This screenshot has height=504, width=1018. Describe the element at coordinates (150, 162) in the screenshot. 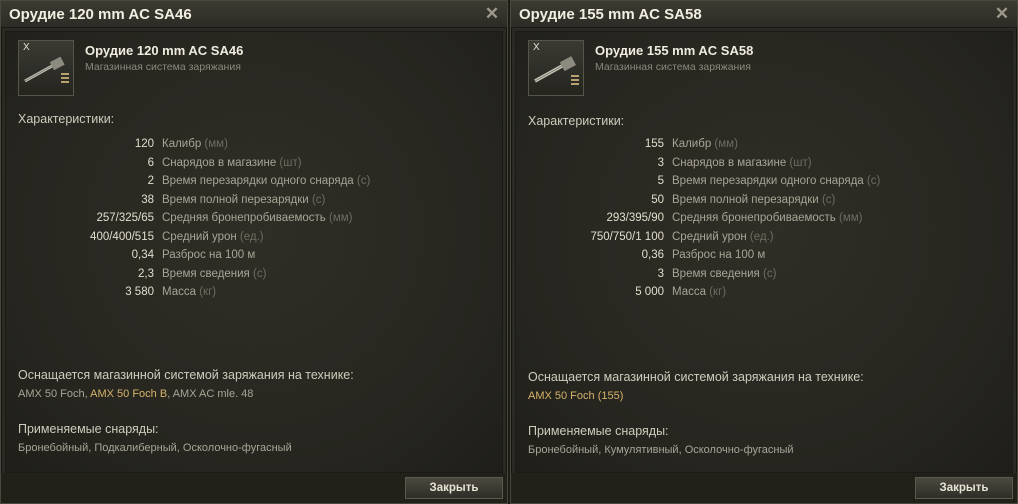

I see `stat-value: 6` at that location.